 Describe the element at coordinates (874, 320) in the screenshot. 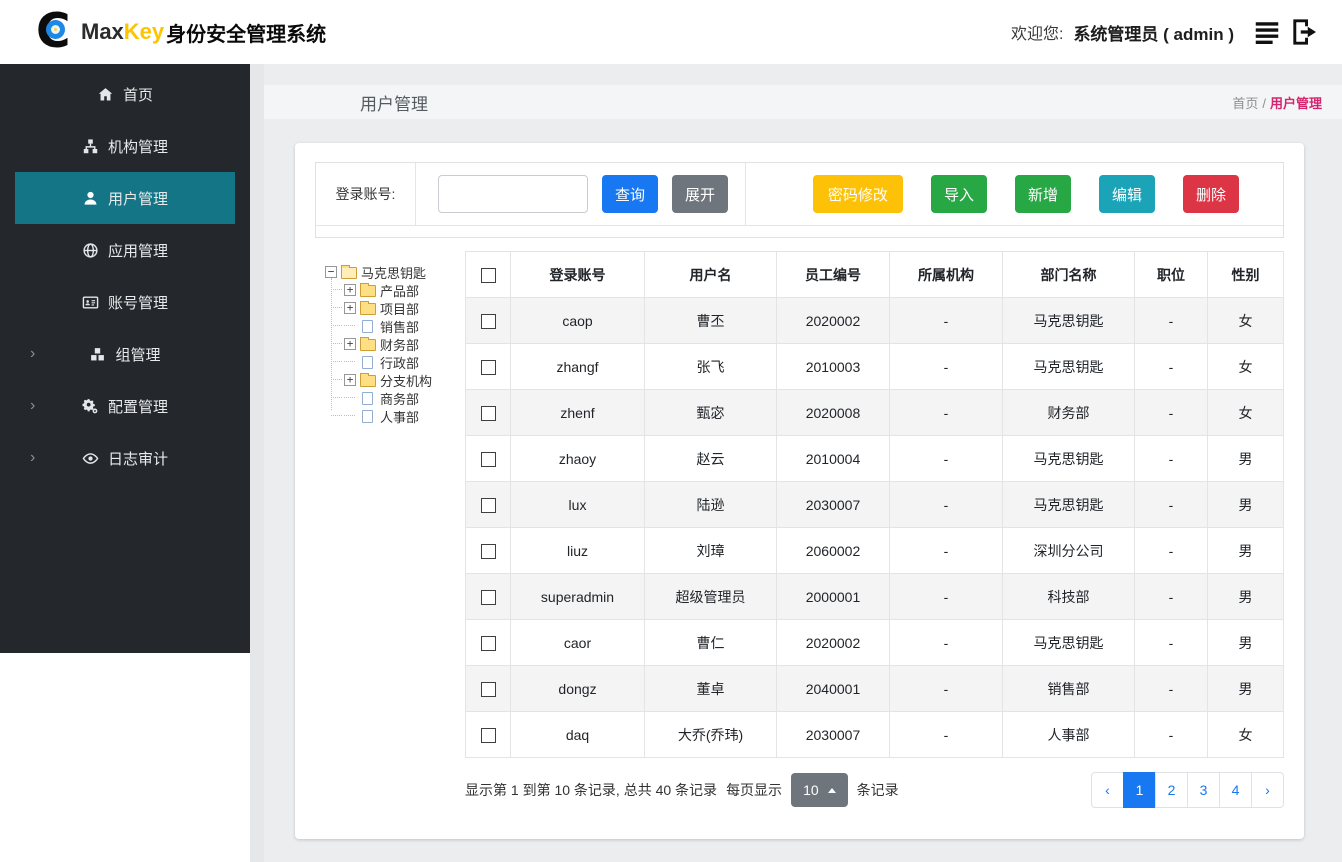

I see `table-row: caop 曹丕 2020002 - 马克思钥匙 - 女` at that location.